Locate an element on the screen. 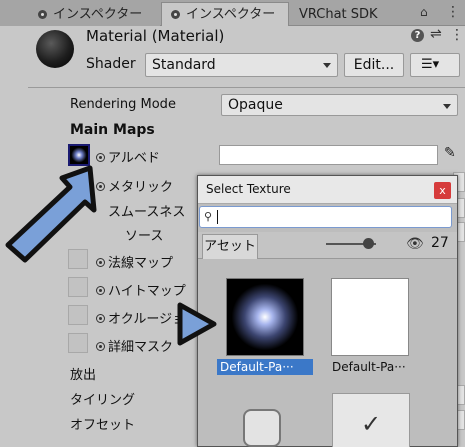 The image size is (465, 447). checkmark-icon: ✓ is located at coordinates (371, 424).